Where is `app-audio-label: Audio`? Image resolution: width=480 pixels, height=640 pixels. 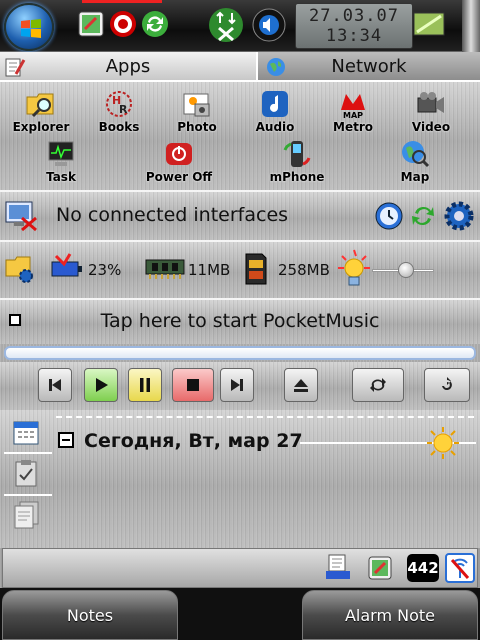 app-audio-label: Audio is located at coordinates (275, 127).